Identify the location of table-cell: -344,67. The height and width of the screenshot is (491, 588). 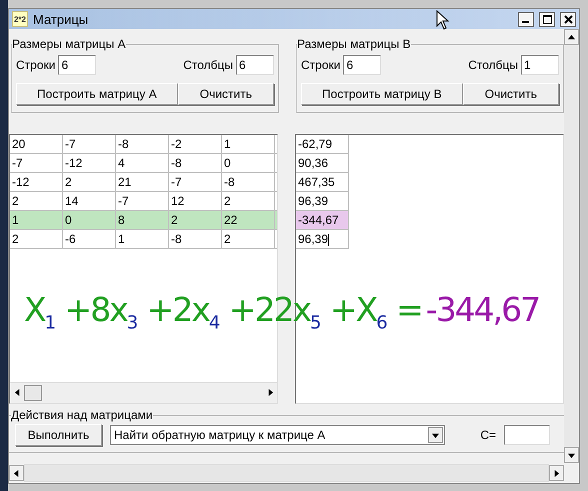
(322, 220).